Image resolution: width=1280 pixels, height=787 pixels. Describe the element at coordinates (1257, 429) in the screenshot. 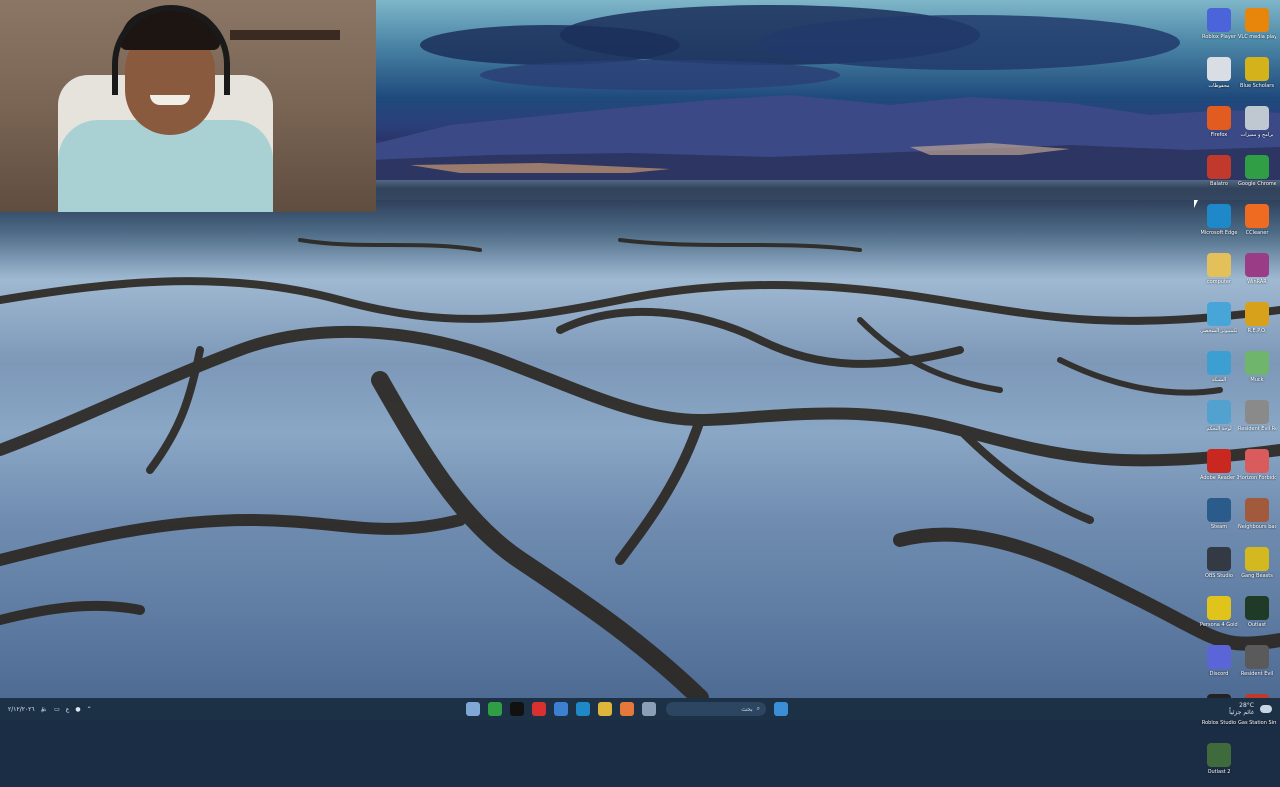

I see `desktop-icon-label: Resident Evil Requiem` at that location.